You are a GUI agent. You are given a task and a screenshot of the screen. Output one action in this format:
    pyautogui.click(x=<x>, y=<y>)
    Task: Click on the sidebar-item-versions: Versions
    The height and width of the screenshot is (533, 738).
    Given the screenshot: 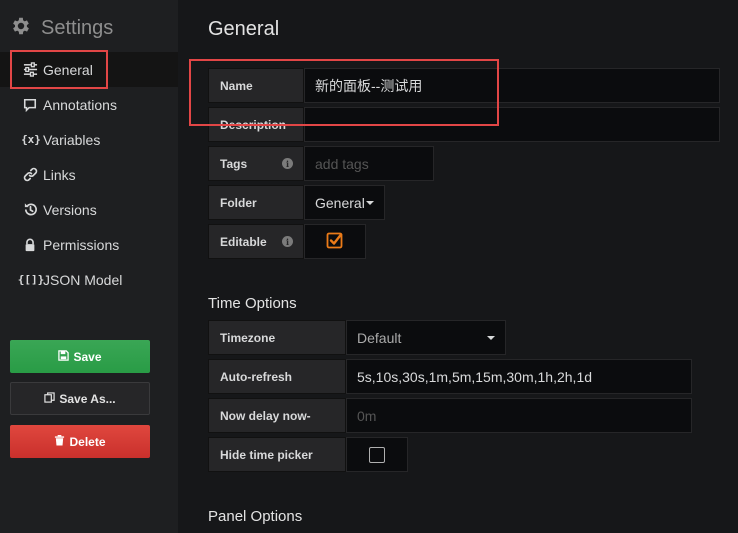 What is the action you would take?
    pyautogui.click(x=89, y=209)
    